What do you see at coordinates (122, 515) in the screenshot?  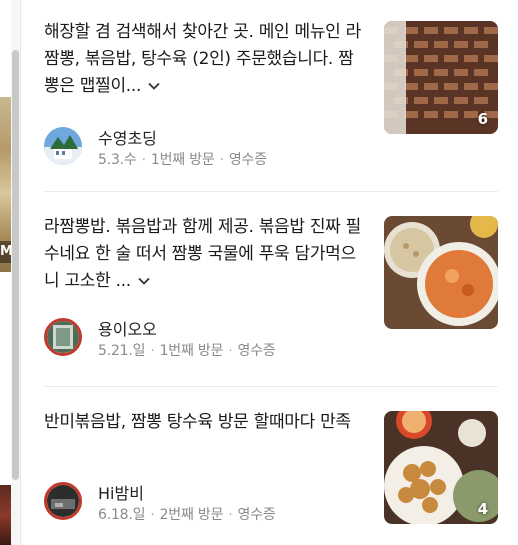 I see `visit-date: 6.18.일` at bounding box center [122, 515].